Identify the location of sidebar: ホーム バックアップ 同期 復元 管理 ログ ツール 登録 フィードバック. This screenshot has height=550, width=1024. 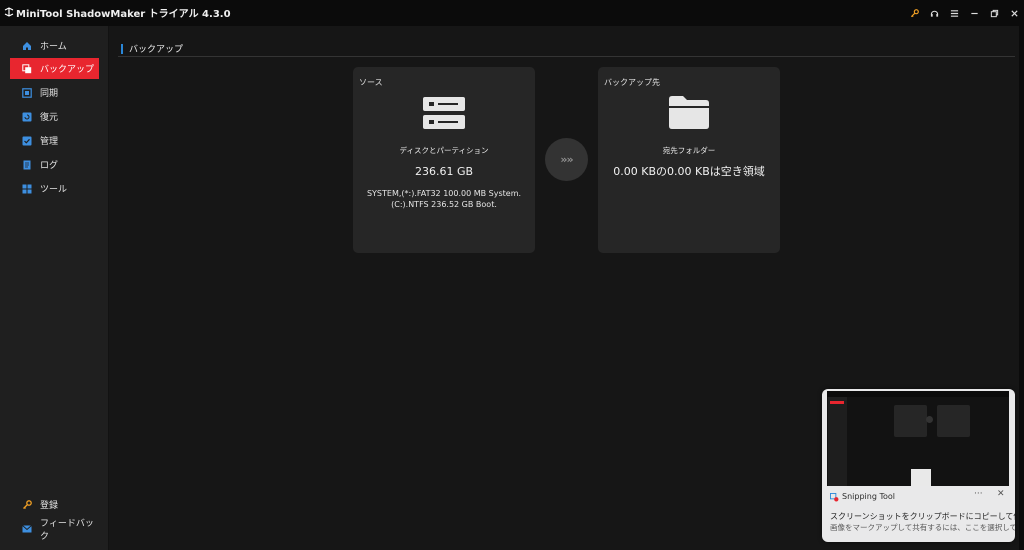
(54, 288).